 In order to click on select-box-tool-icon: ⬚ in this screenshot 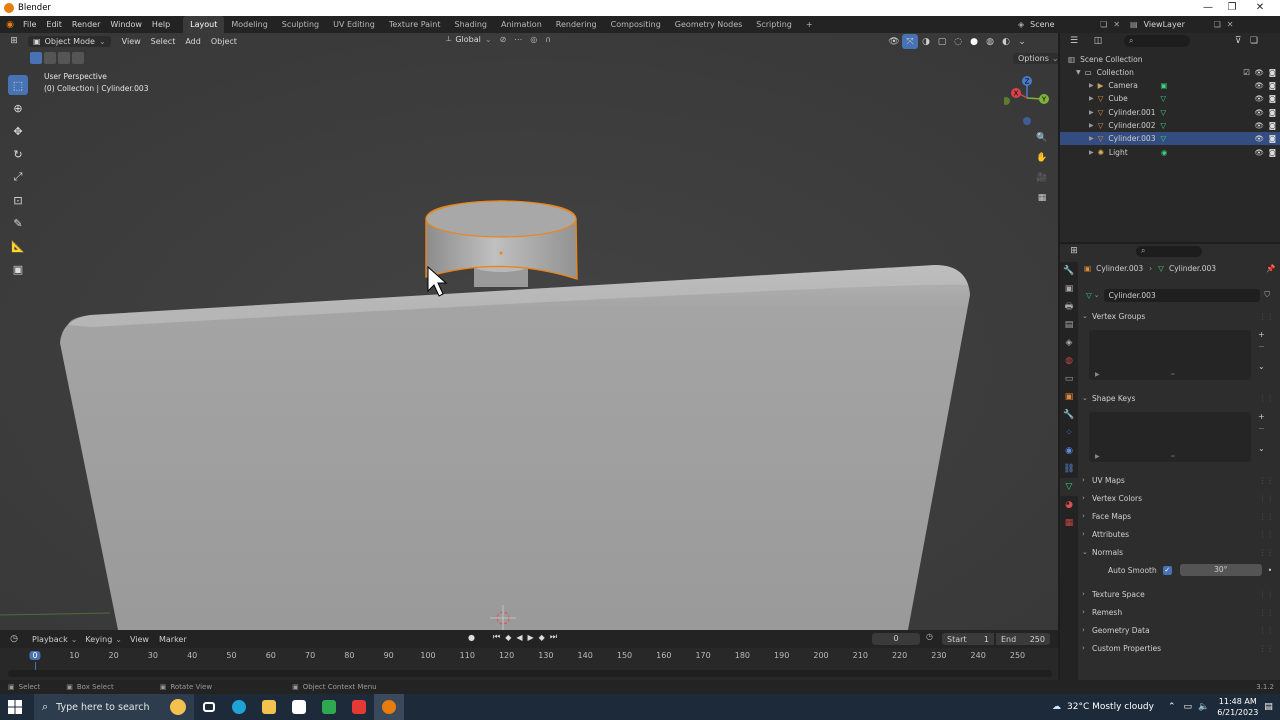, I will do `click(18, 85)`.